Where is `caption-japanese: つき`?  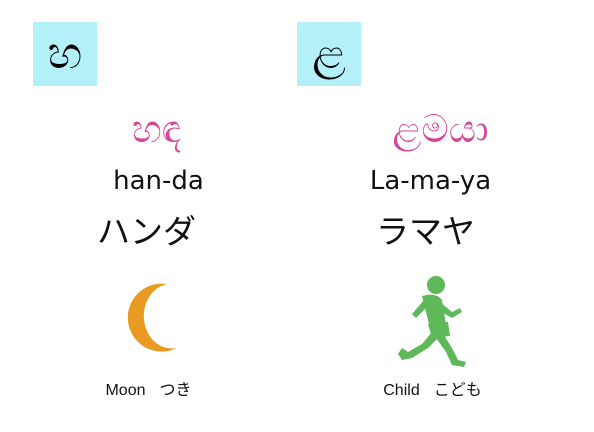 caption-japanese: つき is located at coordinates (175, 390).